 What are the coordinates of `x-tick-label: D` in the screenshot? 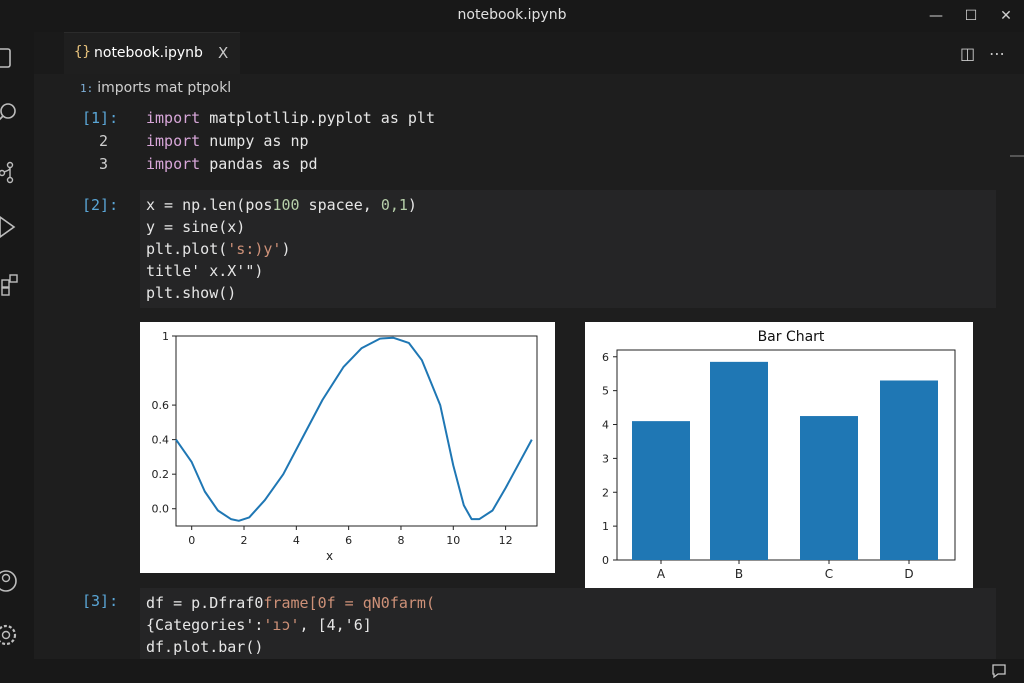 It's located at (908, 574).